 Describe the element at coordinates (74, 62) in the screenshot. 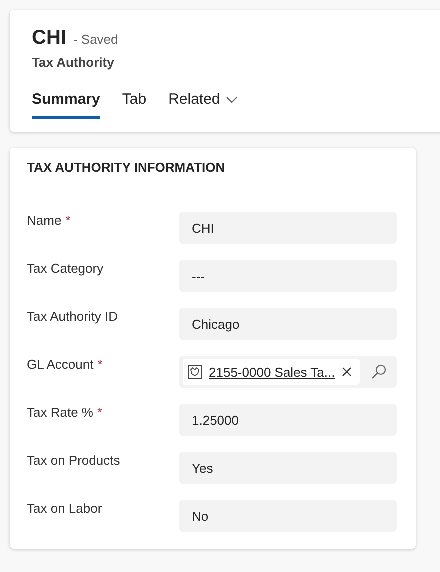

I see `entity-name: Tax Authority` at that location.